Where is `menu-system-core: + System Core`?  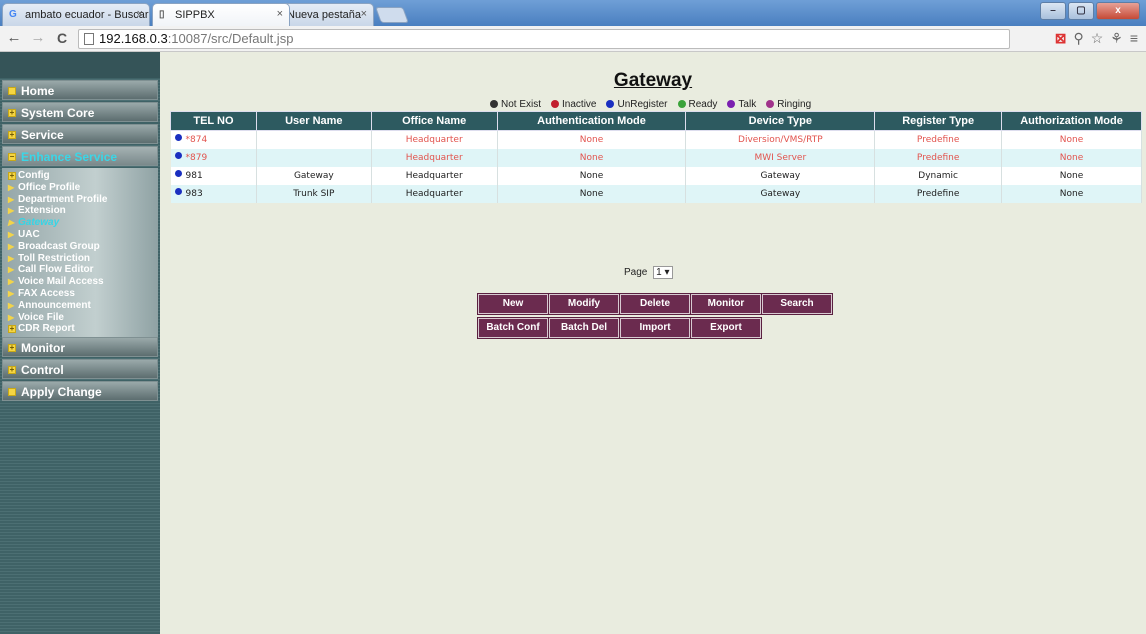 menu-system-core: + System Core is located at coordinates (80, 112).